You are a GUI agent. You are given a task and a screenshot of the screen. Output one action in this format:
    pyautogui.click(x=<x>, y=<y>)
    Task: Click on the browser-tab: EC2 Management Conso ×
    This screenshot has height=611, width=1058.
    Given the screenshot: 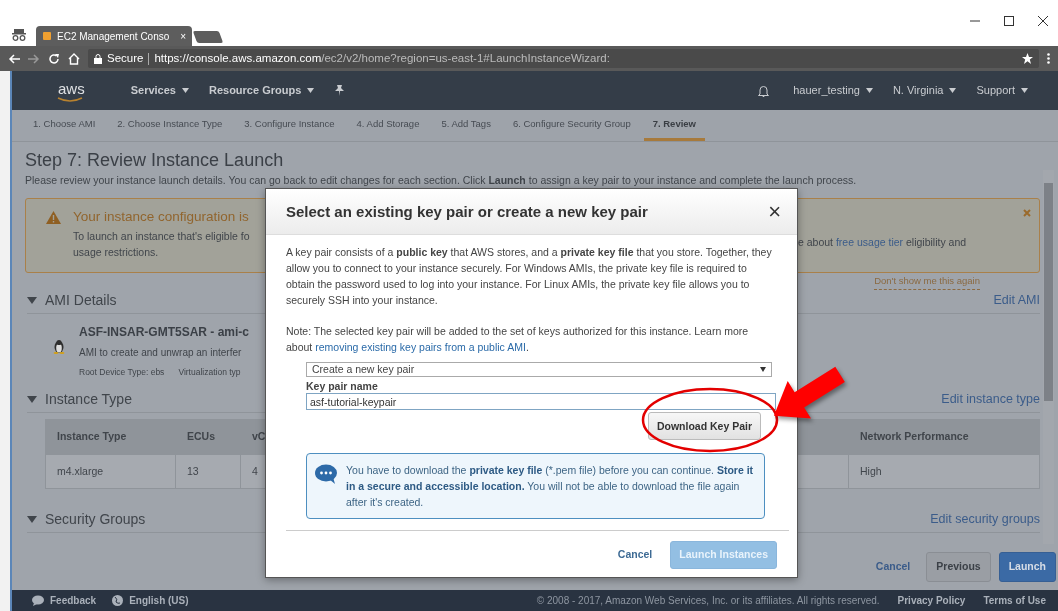 What is the action you would take?
    pyautogui.click(x=114, y=36)
    